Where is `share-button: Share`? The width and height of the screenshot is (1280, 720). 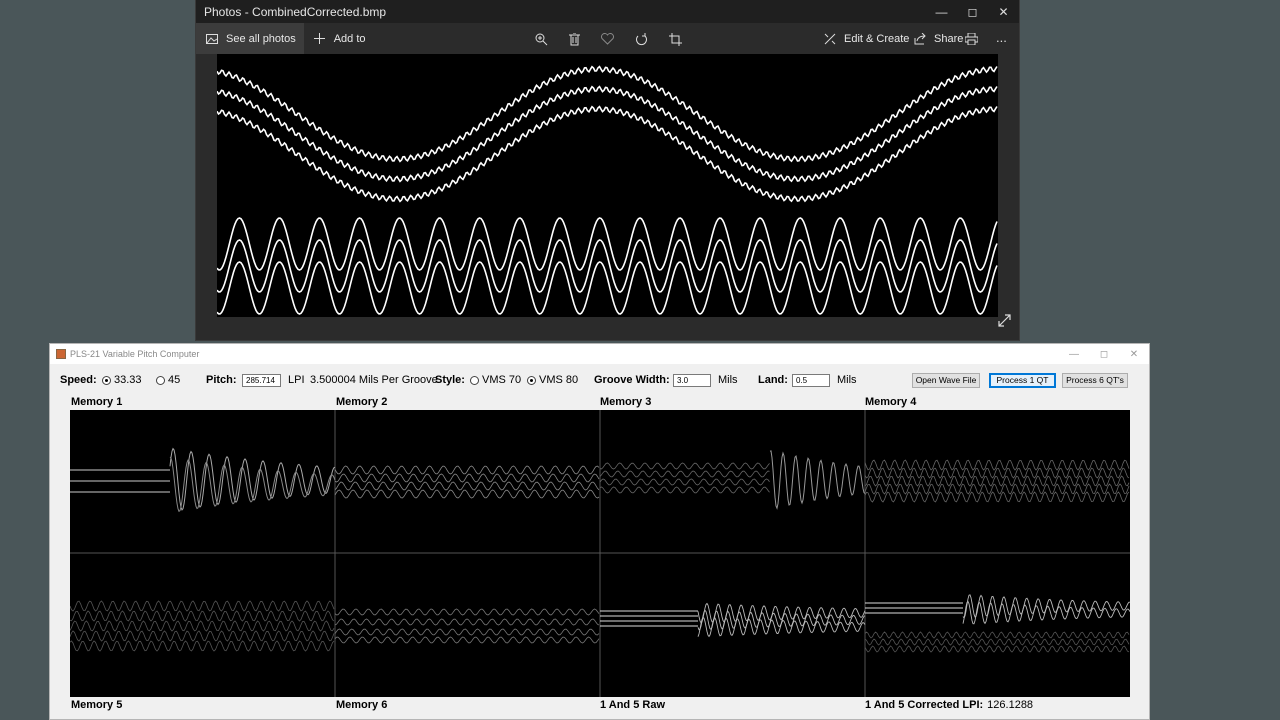 share-button: Share is located at coordinates (937, 38).